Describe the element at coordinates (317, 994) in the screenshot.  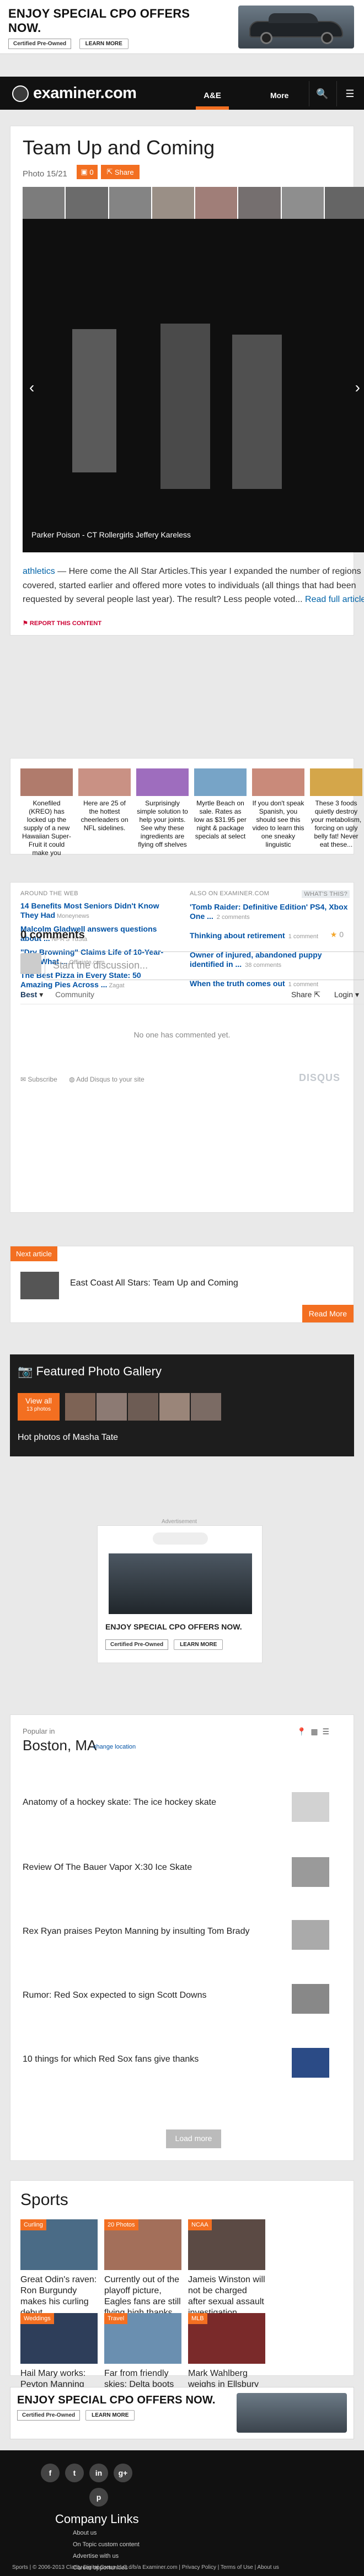
I see `share-icon: ⇱` at that location.